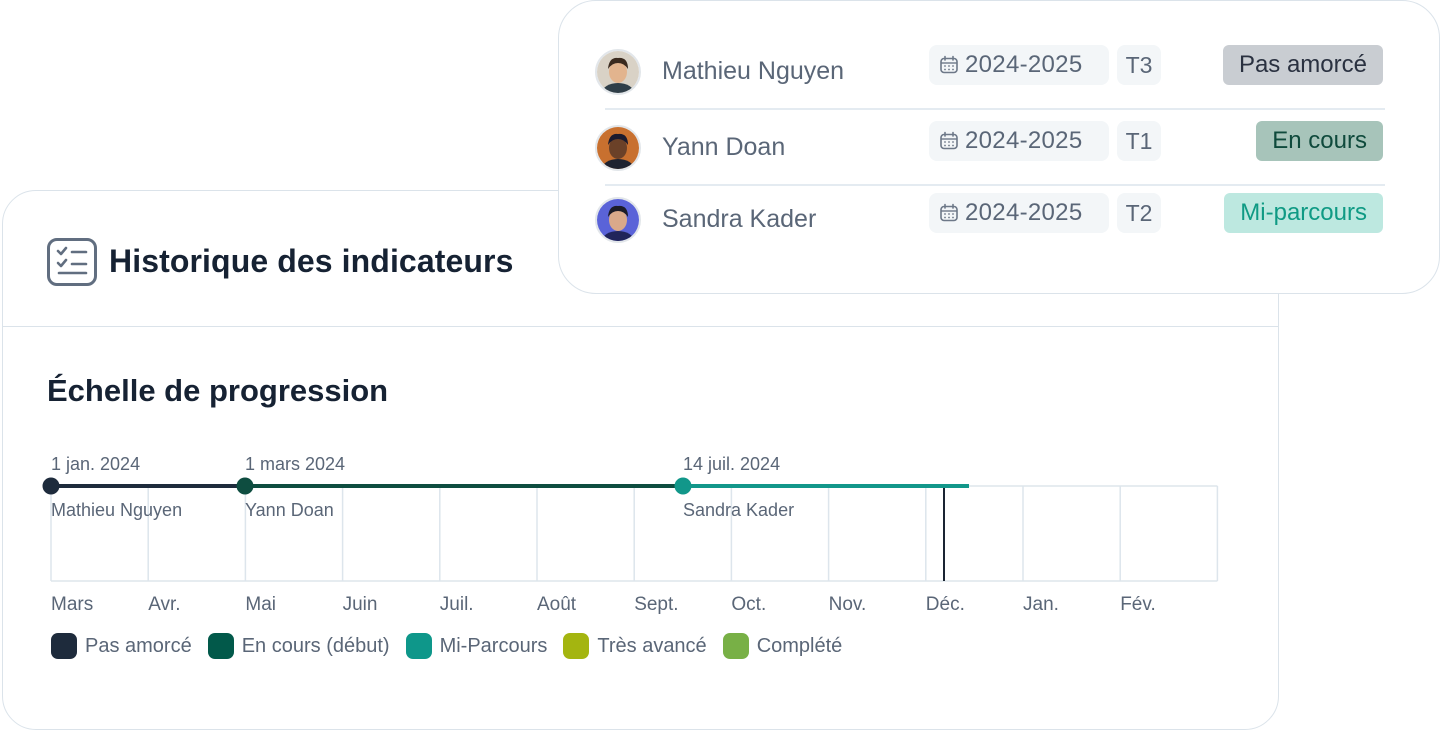 Image resolution: width=1440 pixels, height=732 pixels. I want to click on term-chip: T3, so click(1139, 65).